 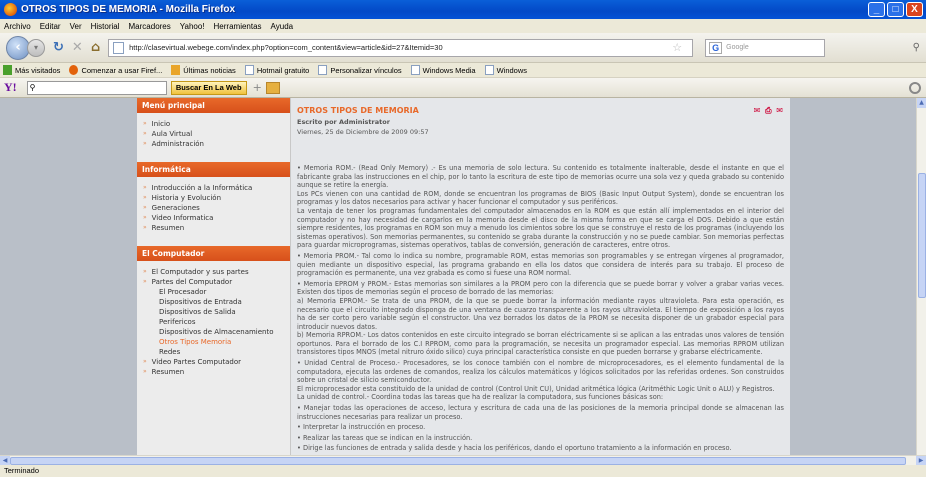 I want to click on home-icon: ⌂, so click(x=95, y=47).